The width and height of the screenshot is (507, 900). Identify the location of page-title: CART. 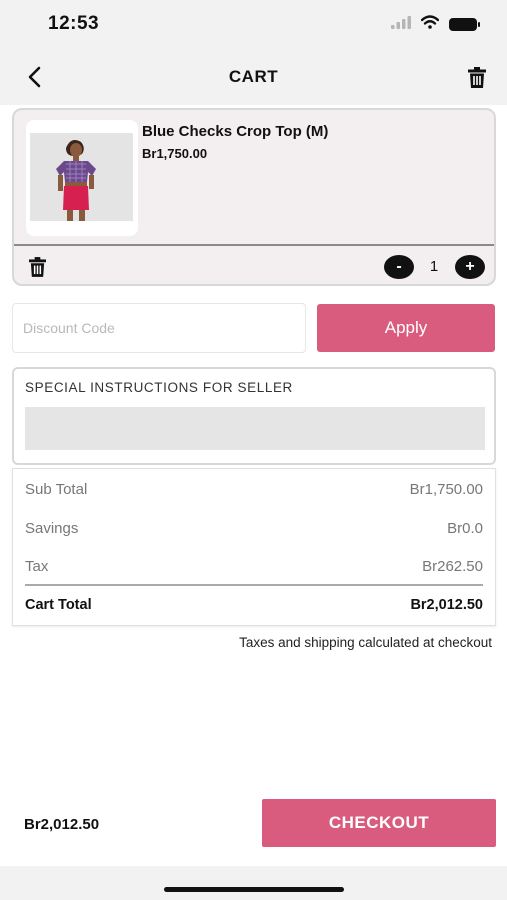
(253, 76).